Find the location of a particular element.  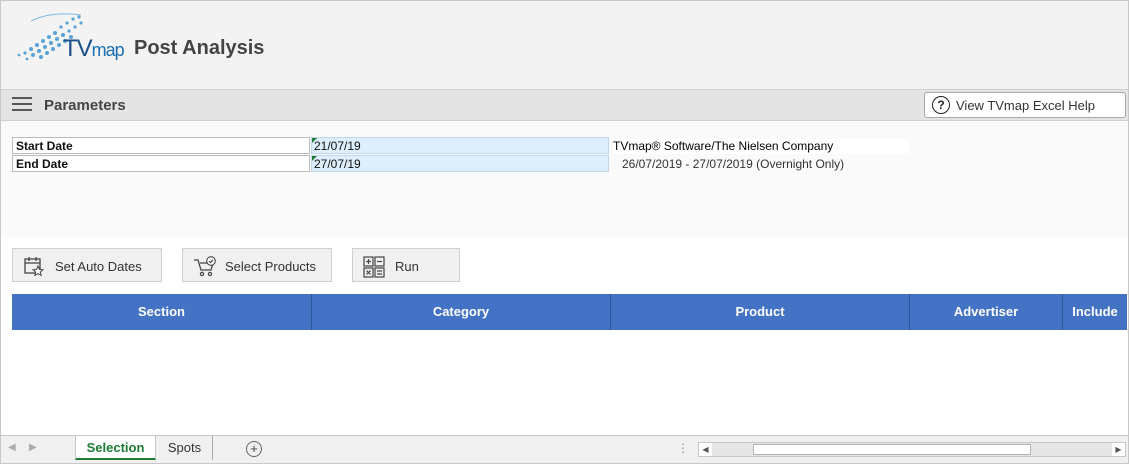

calculator-icon is located at coordinates (374, 267).